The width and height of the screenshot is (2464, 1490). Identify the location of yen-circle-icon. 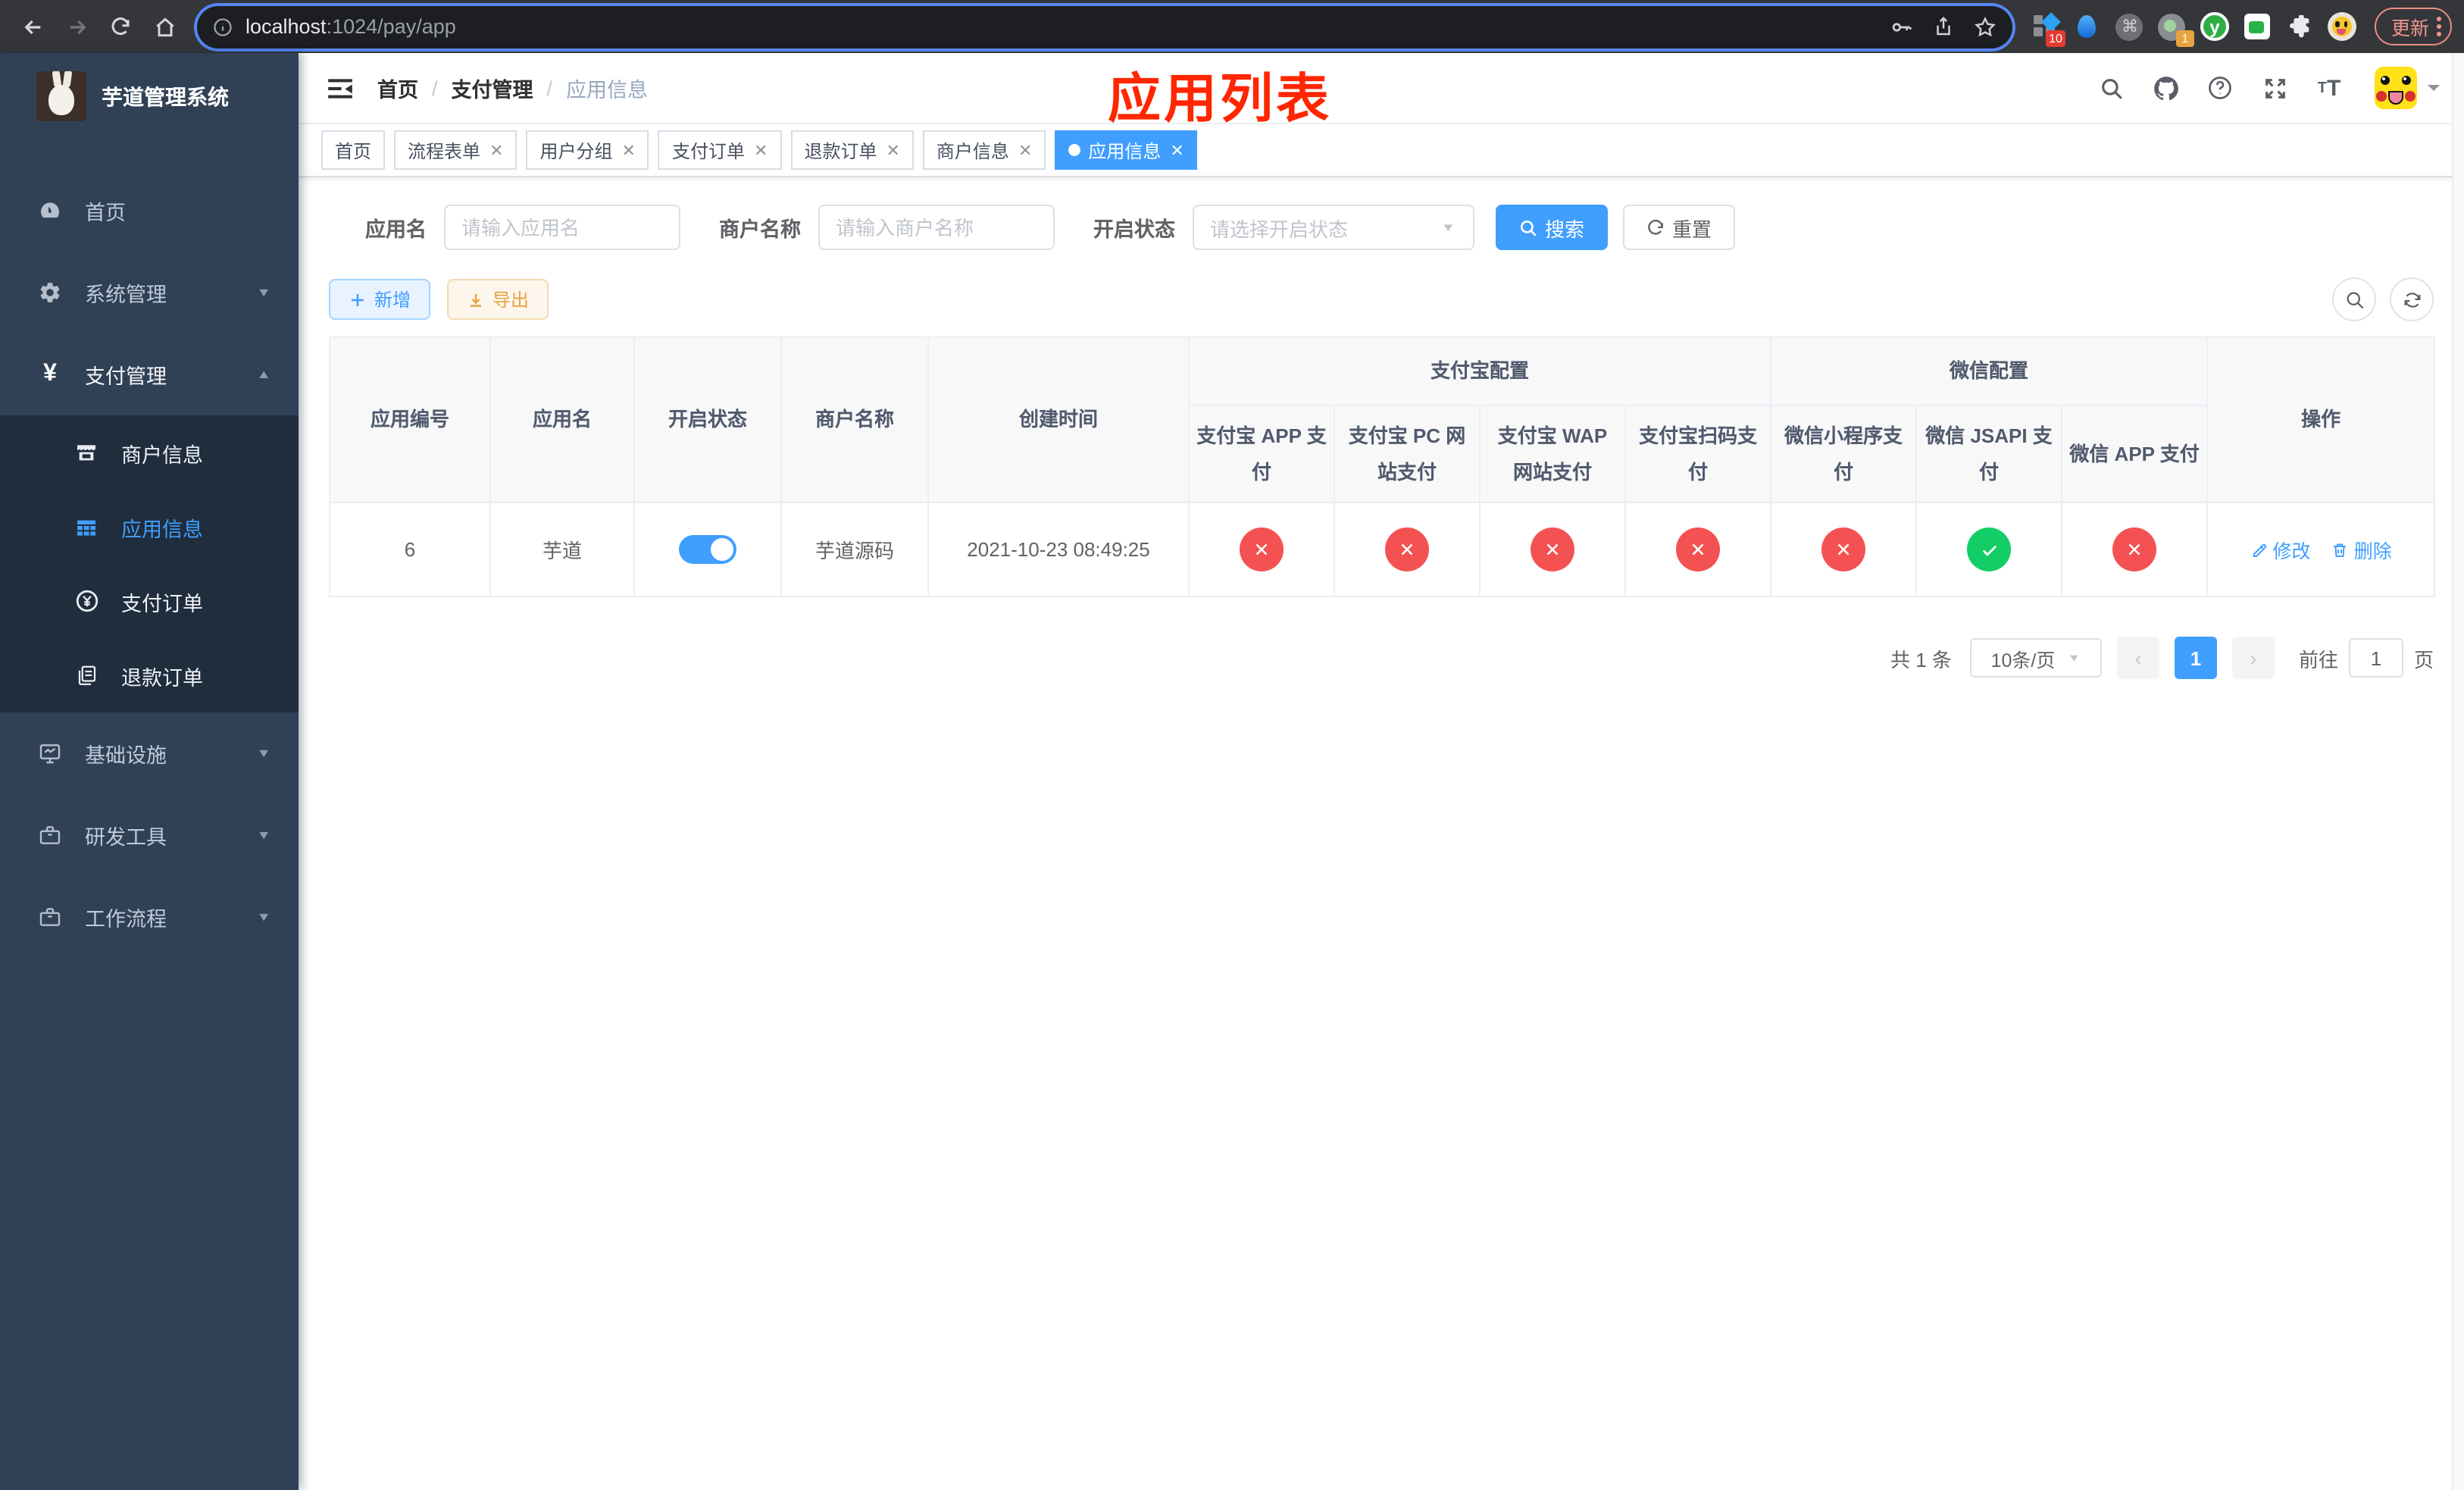
(86, 601).